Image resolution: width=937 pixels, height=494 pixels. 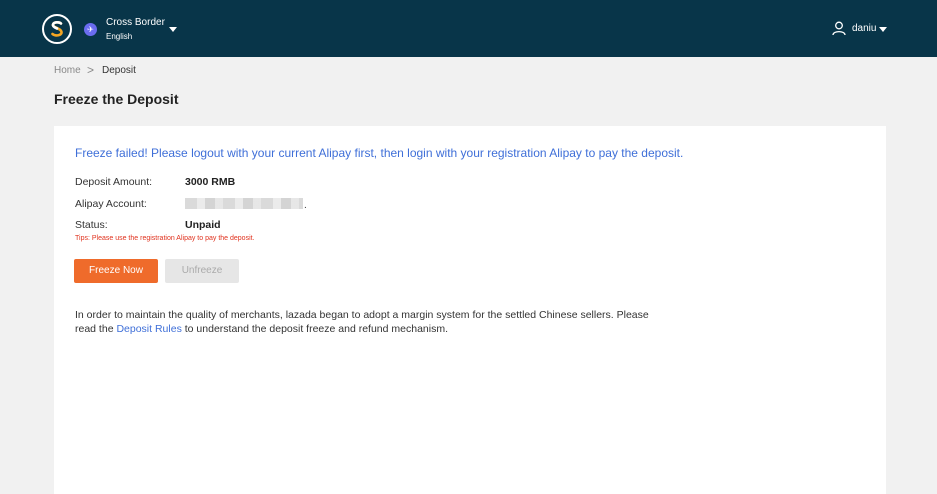 What do you see at coordinates (244, 203) in the screenshot?
I see `alipay-account-value-redacted` at bounding box center [244, 203].